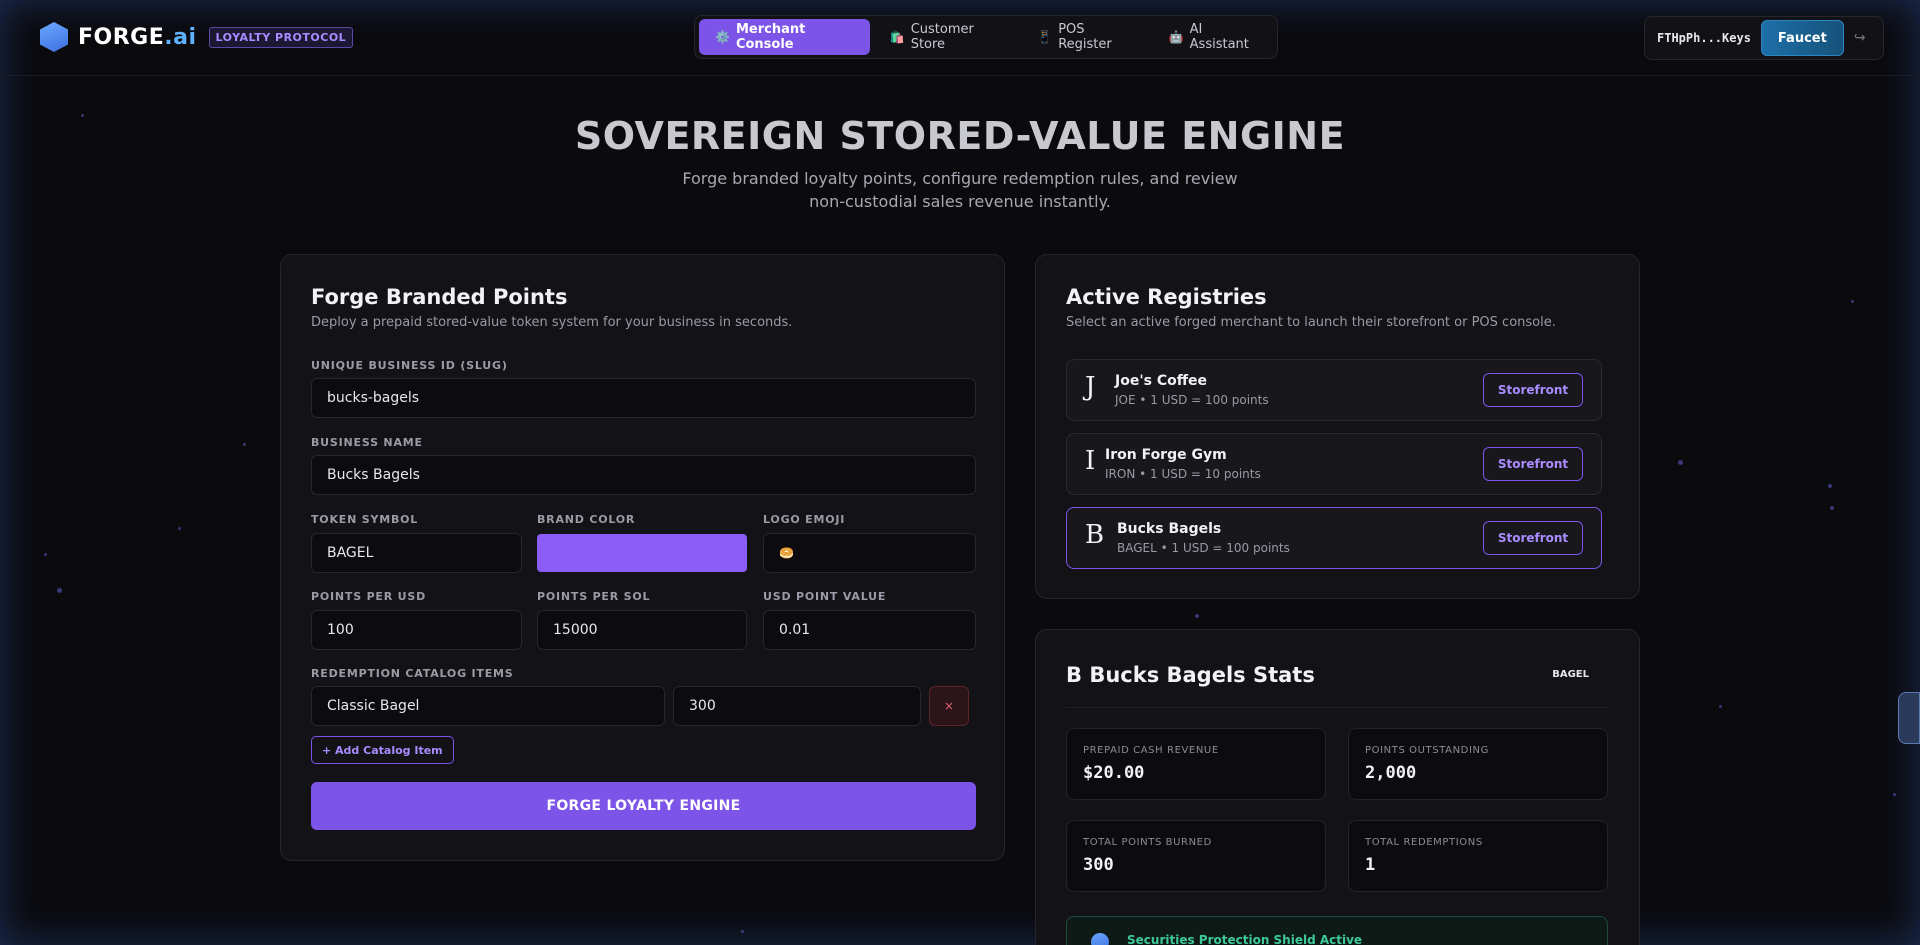 The width and height of the screenshot is (1920, 945). Describe the element at coordinates (439, 297) in the screenshot. I see `card-title: Forge Branded Points` at that location.